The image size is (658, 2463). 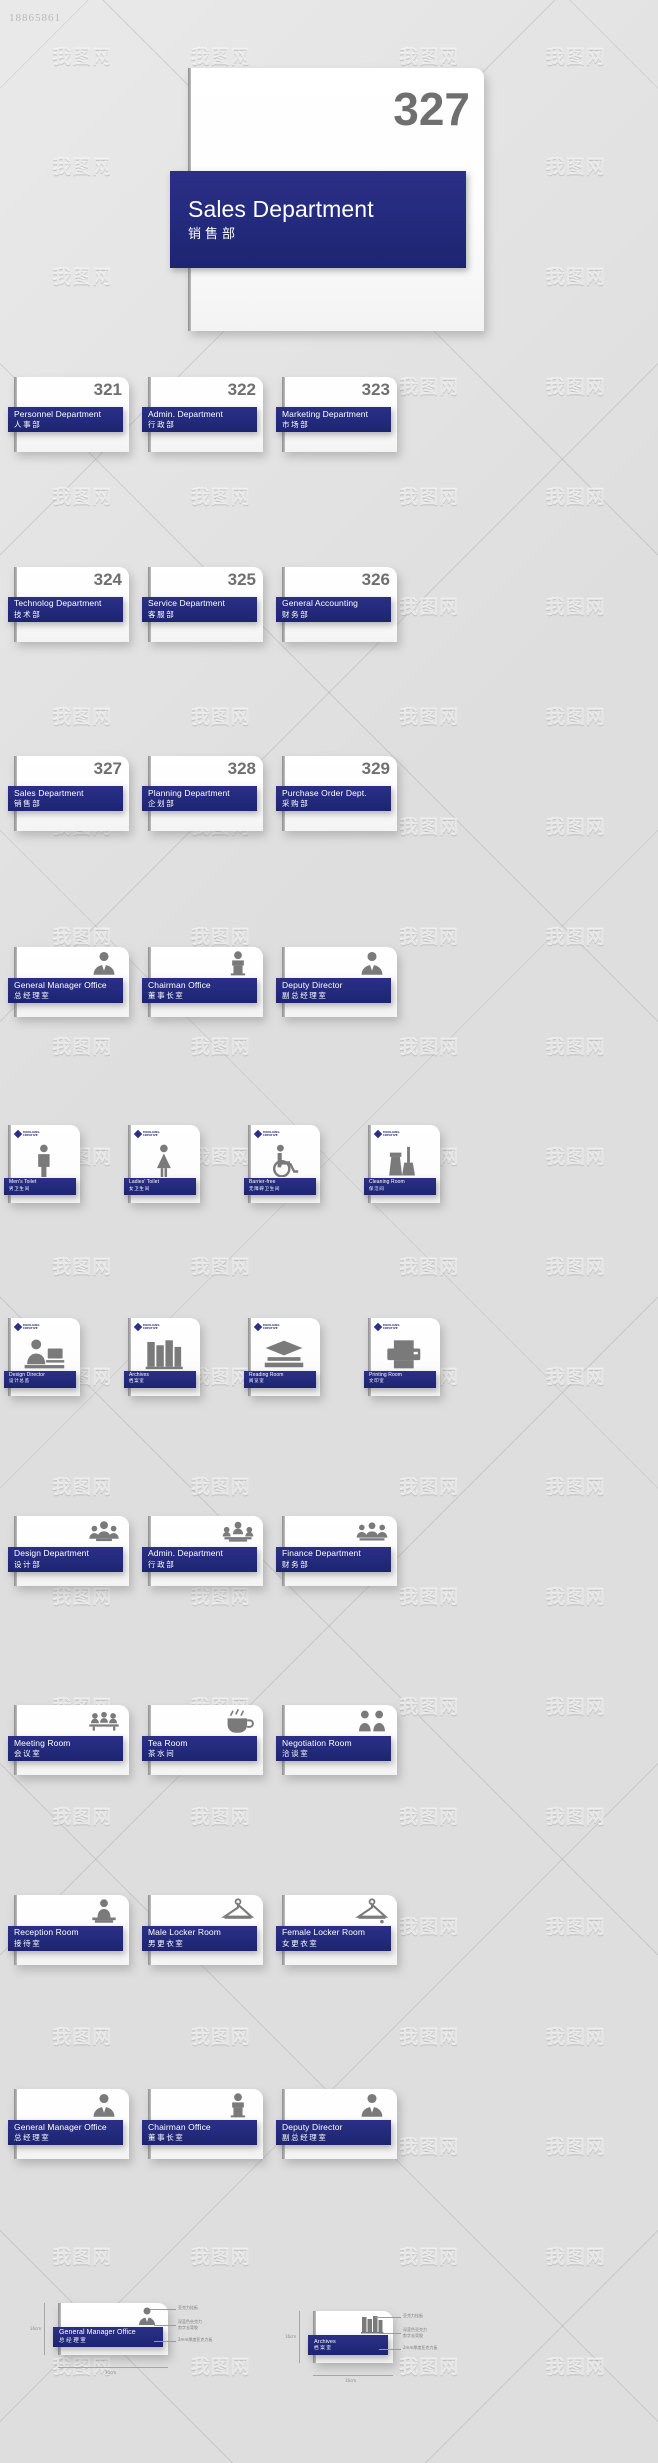 What do you see at coordinates (139, 1189) in the screenshot?
I see `toilet-sign-label-cn: 女卫生间` at bounding box center [139, 1189].